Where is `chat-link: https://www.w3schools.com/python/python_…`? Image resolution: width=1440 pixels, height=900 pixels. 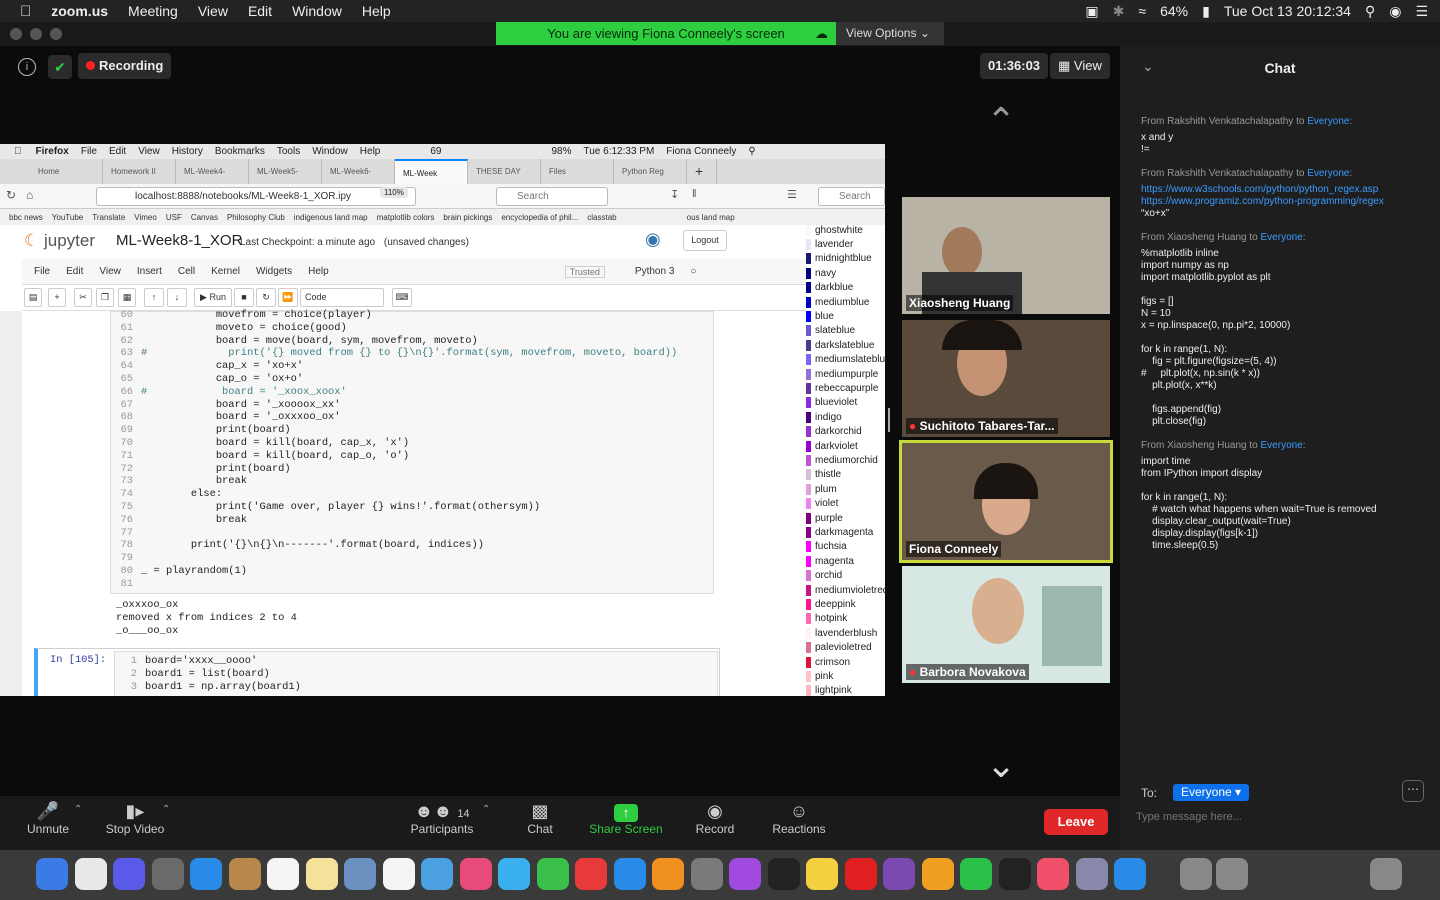
chat-link: https://www.w3schools.com/python/python_… is located at coordinates (1286, 190).